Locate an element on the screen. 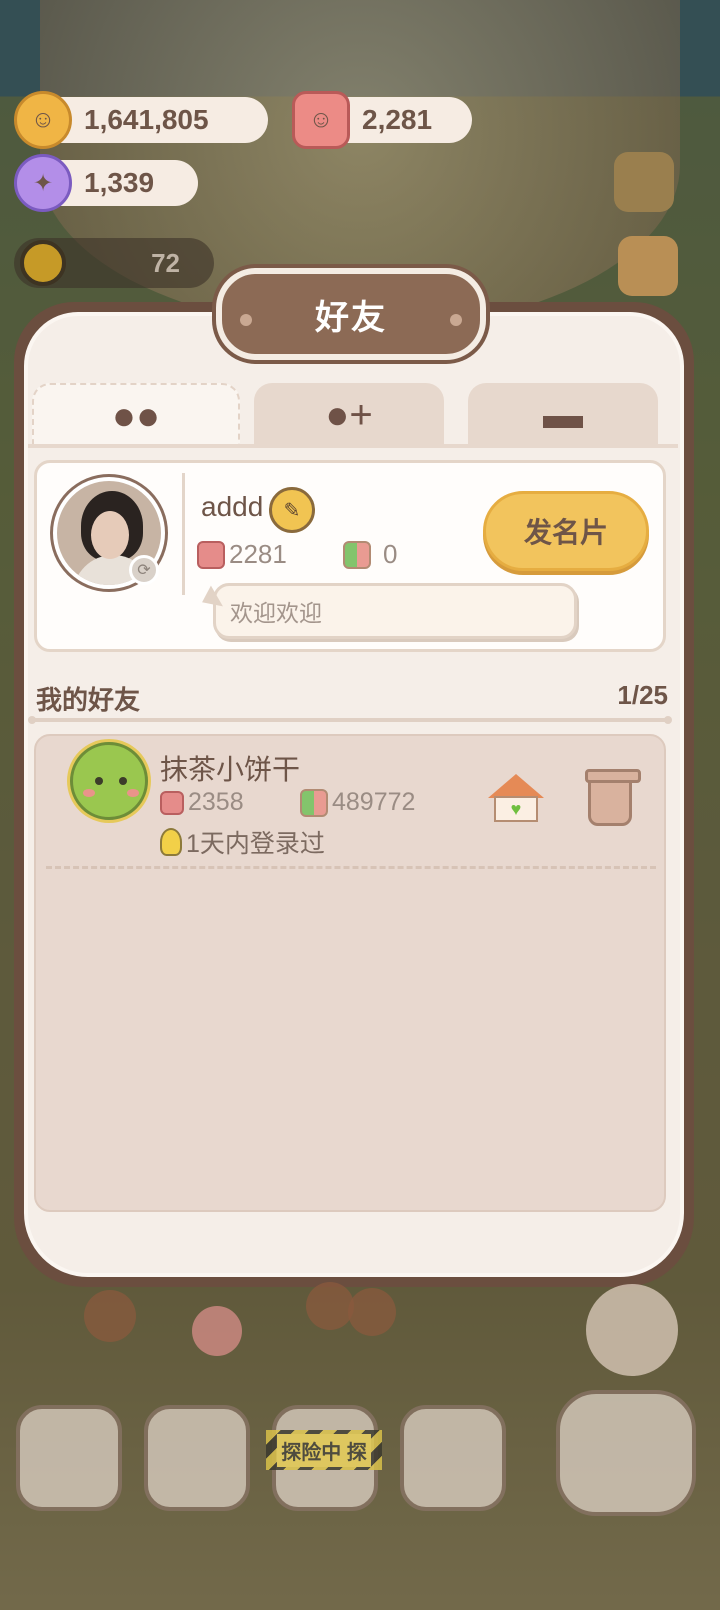  gummy-value: 2,281 is located at coordinates (397, 119).